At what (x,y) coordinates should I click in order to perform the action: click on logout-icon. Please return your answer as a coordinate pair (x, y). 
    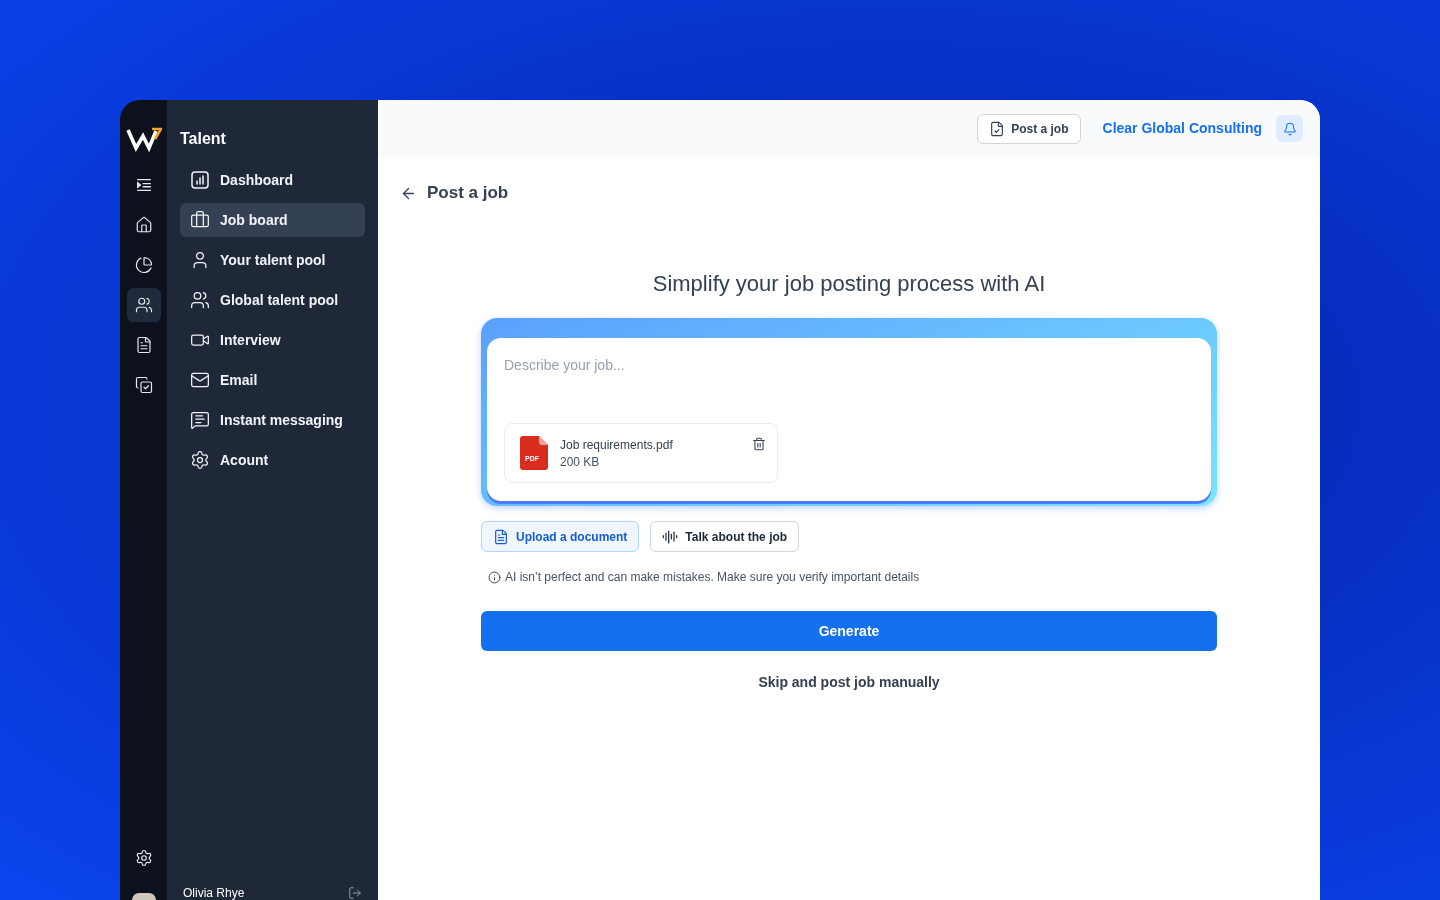
    Looking at the image, I should click on (355, 893).